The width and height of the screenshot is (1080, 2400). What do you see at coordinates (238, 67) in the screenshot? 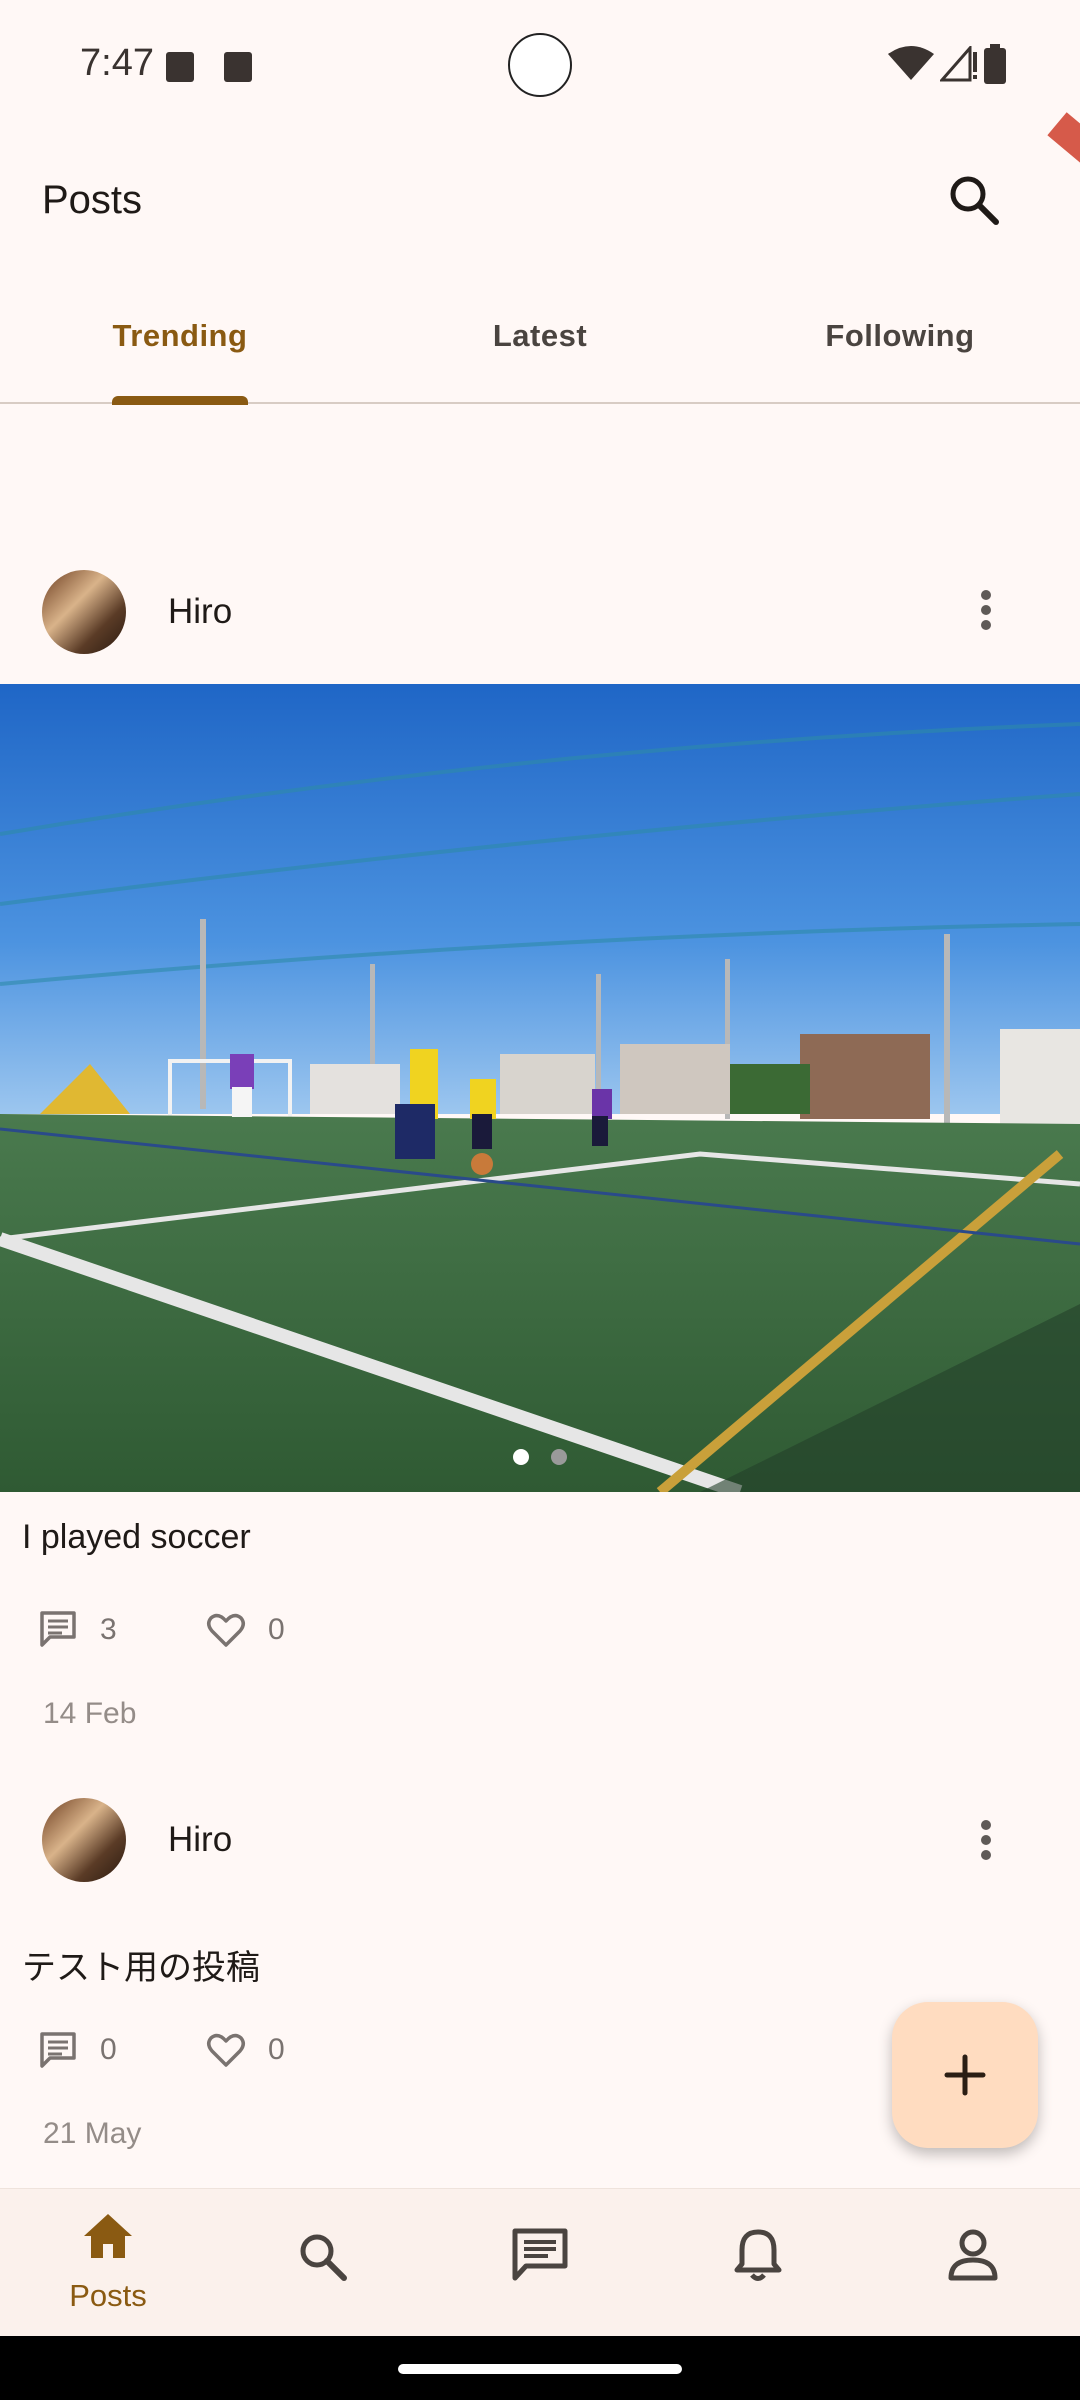
I see `sd-card-icon` at bounding box center [238, 67].